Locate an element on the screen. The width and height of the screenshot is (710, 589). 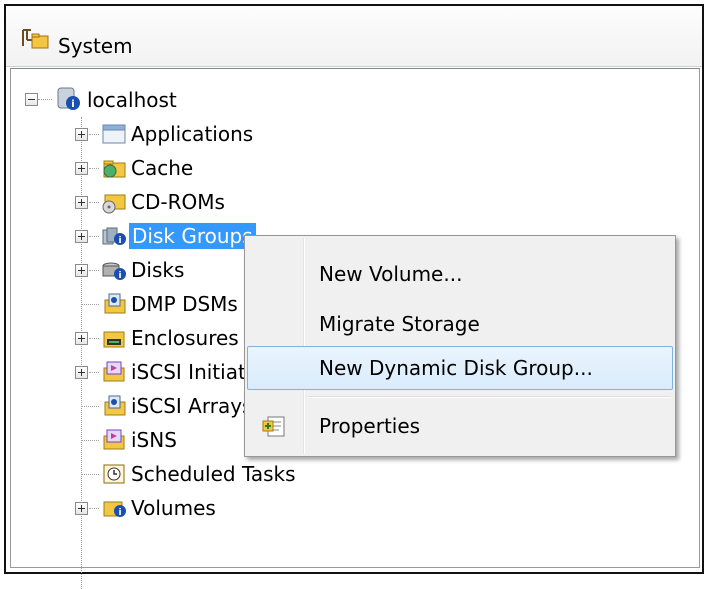
cache-folder-icon is located at coordinates (114, 169).